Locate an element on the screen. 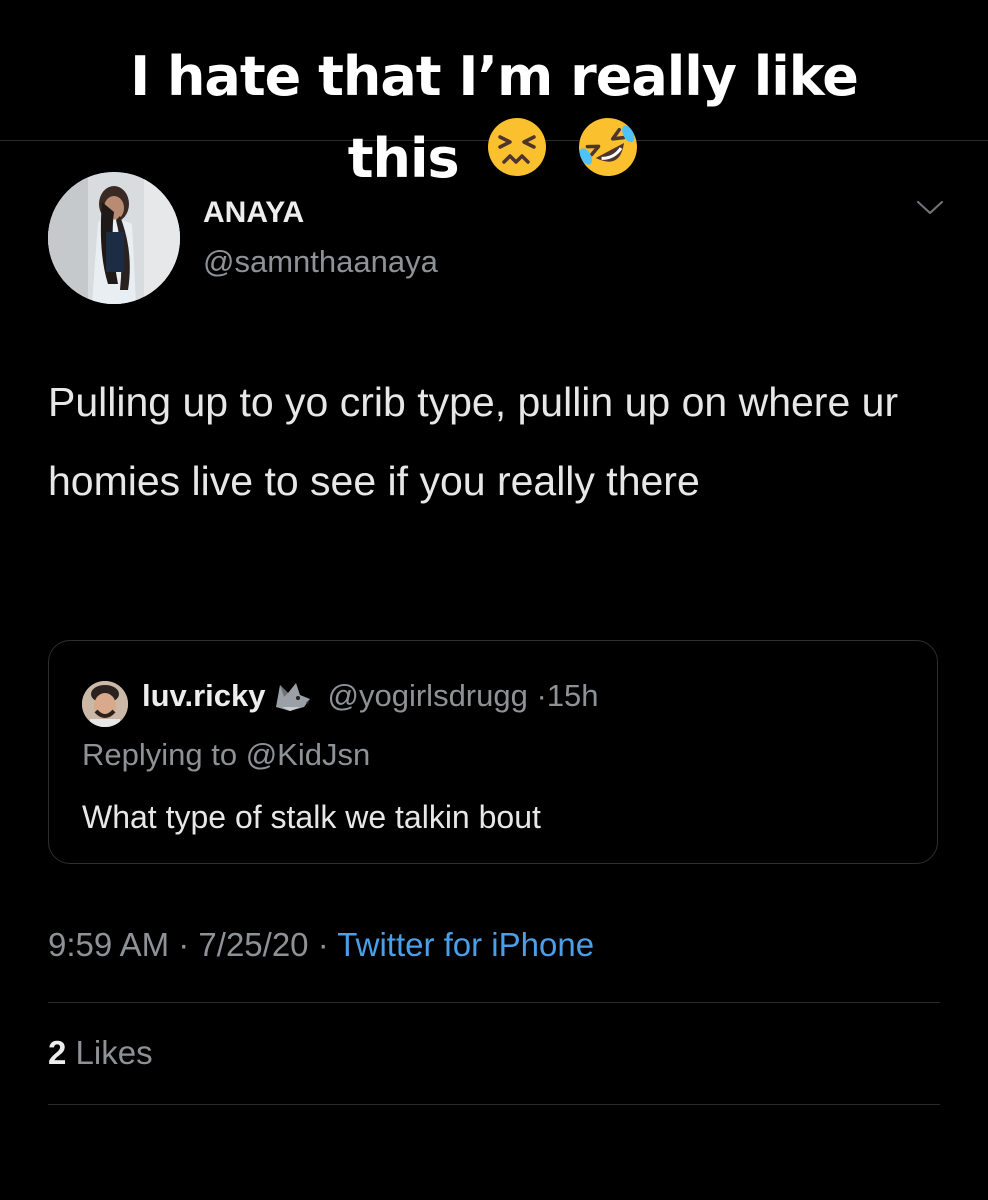 This screenshot has width=988, height=1200. tweet-meta: 9:59 AM · 7/25/20 · Twitter for iPhone is located at coordinates (321, 945).